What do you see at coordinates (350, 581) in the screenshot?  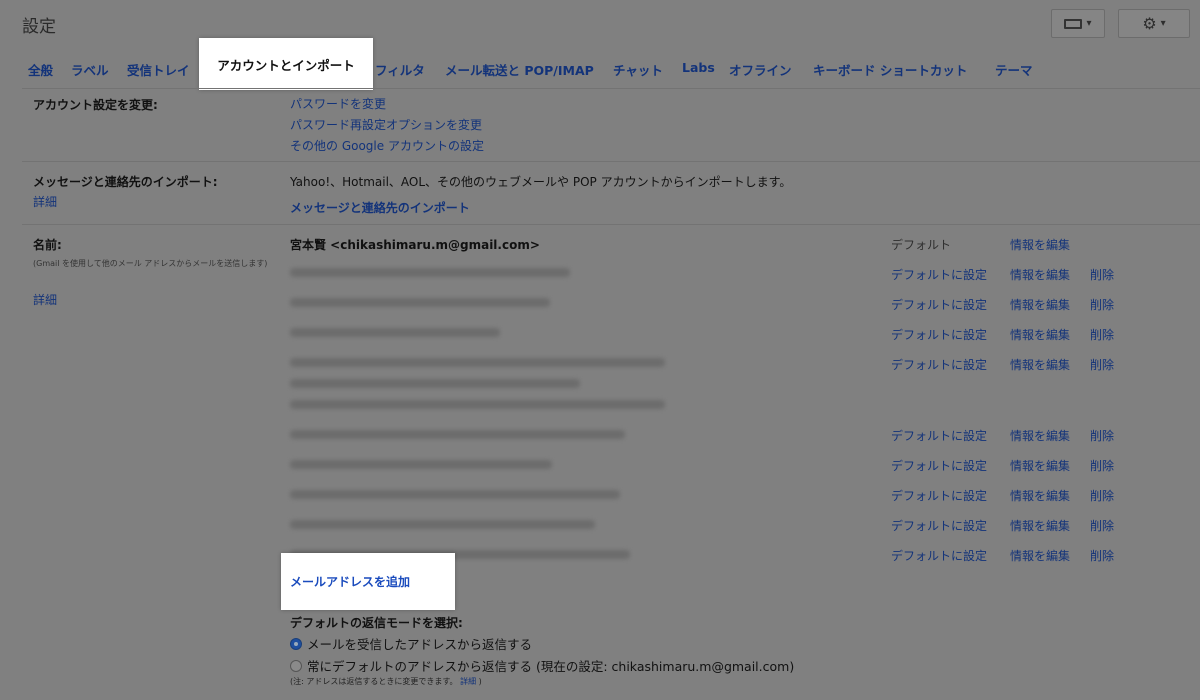 I see `add-email-address-link: メールアドレスを追加` at bounding box center [350, 581].